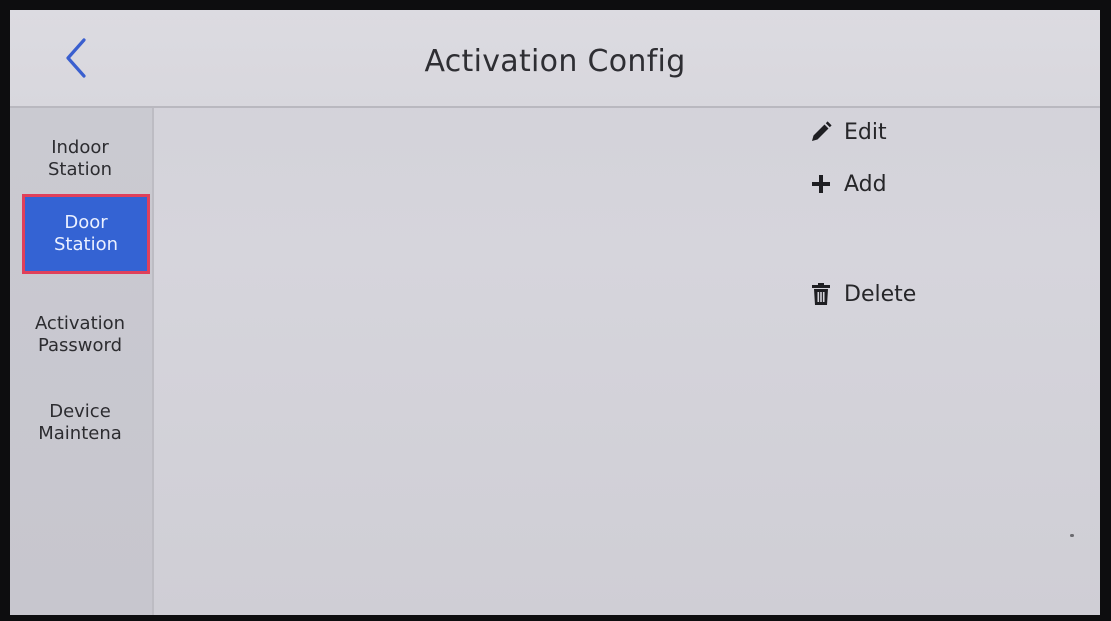 The image size is (1111, 621). I want to click on sidebar-item-device-maintenance: Device Maintena, so click(80, 423).